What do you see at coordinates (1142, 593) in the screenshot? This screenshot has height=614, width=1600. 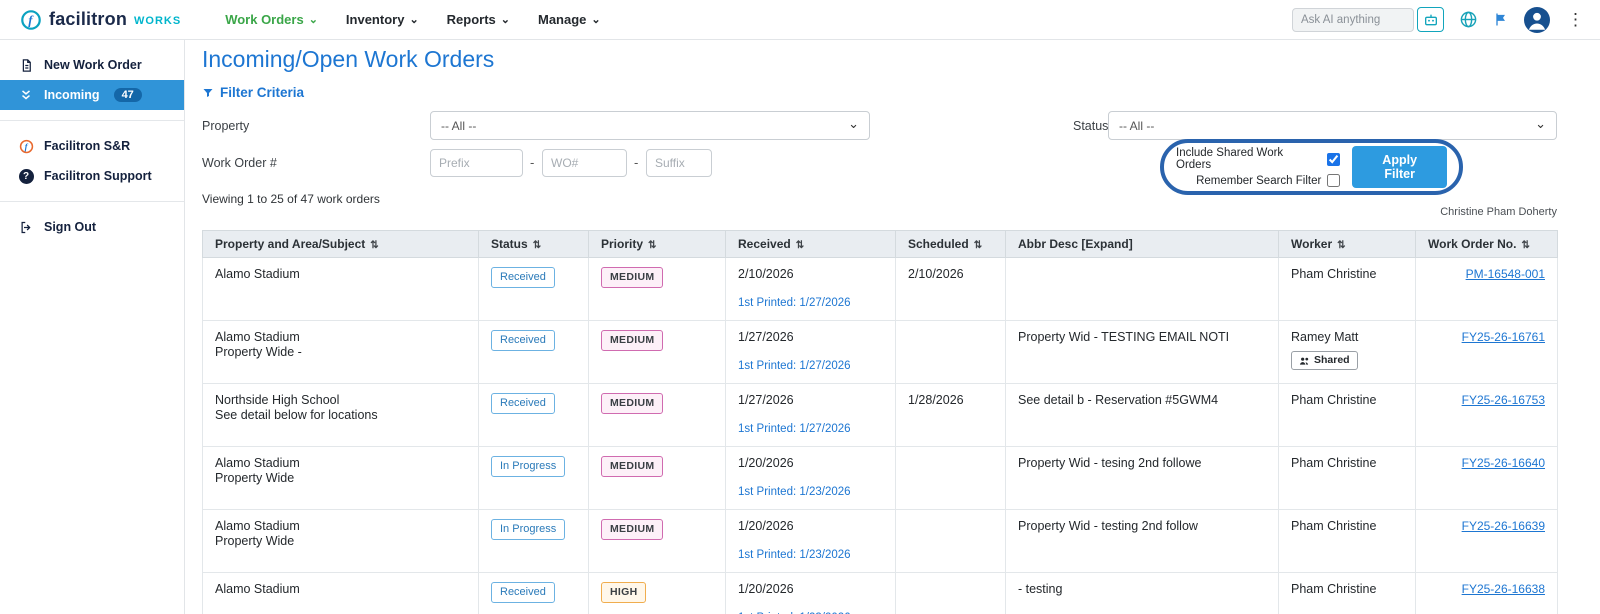 I see `cell-desc: - testing` at bounding box center [1142, 593].